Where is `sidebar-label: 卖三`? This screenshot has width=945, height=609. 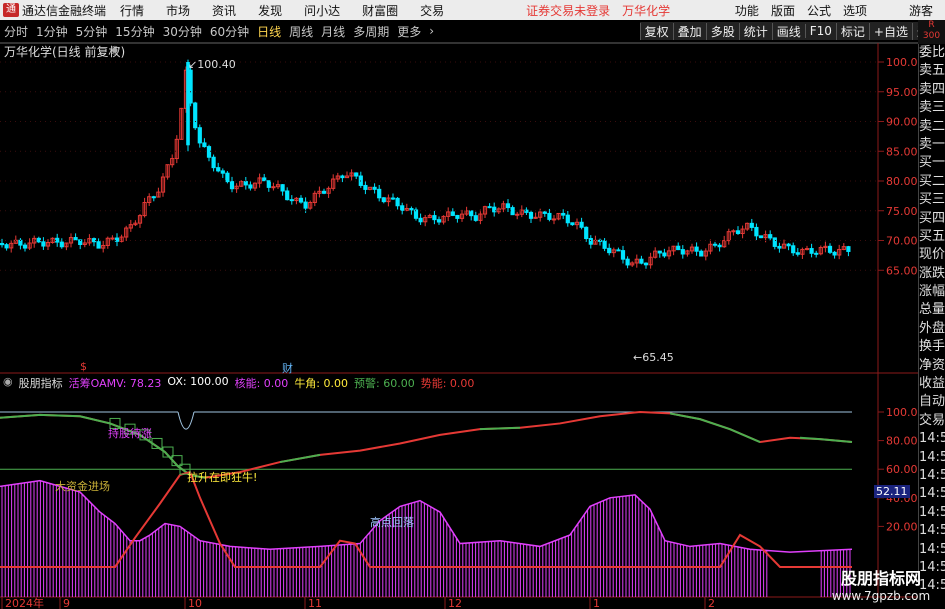
sidebar-label: 卖三 is located at coordinates (932, 108).